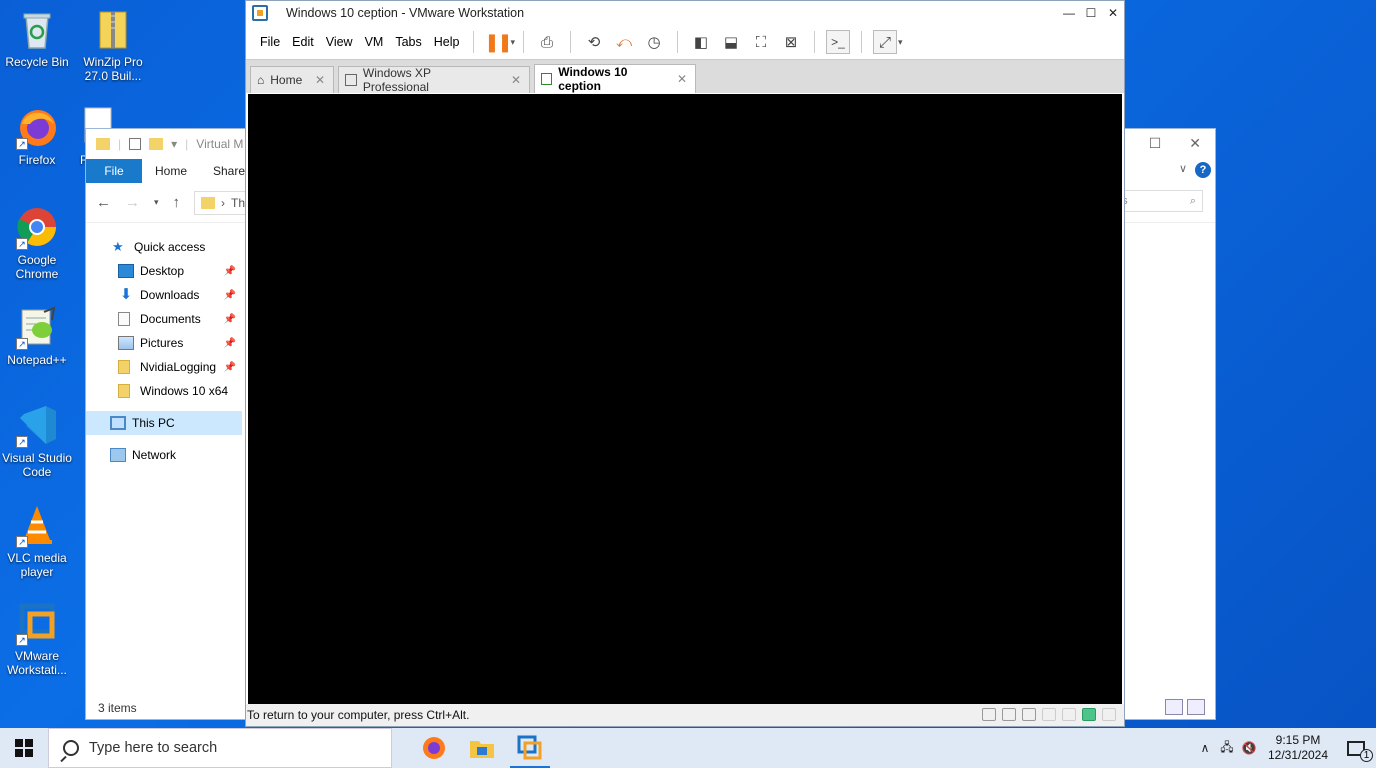 The width and height of the screenshot is (1376, 768). Describe the element at coordinates (103, 202) in the screenshot. I see `back-arrow-icon: ←` at that location.